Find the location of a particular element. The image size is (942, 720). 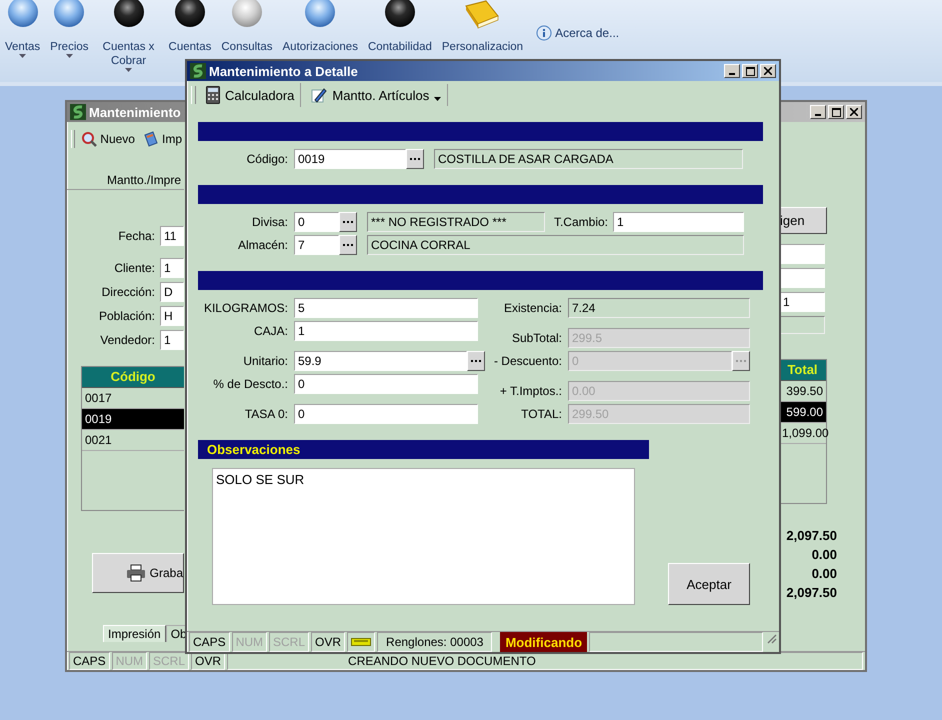

ribbon-button: Cuentas x Cobrar is located at coordinates (129, 36).